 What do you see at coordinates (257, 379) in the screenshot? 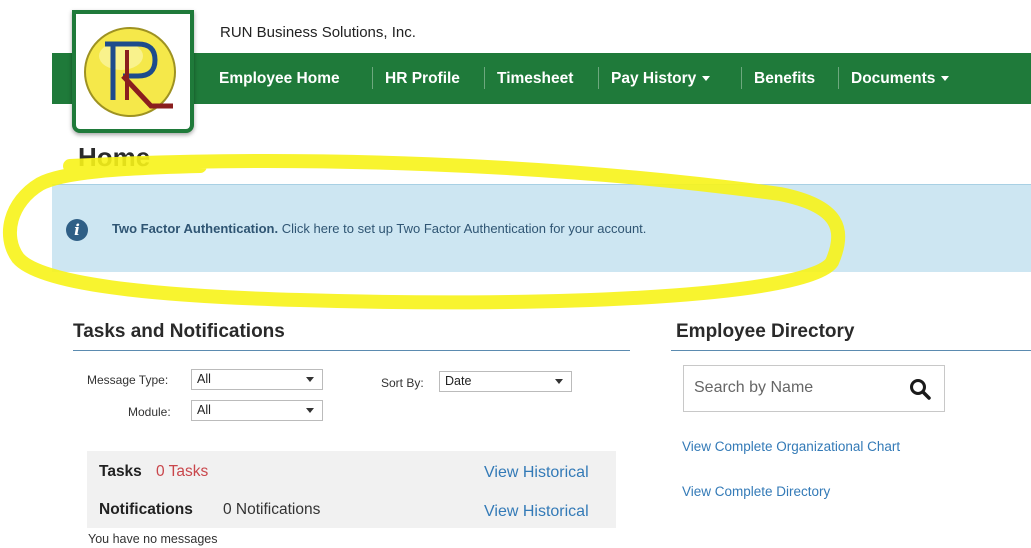
I see `message-type-select: All` at bounding box center [257, 379].